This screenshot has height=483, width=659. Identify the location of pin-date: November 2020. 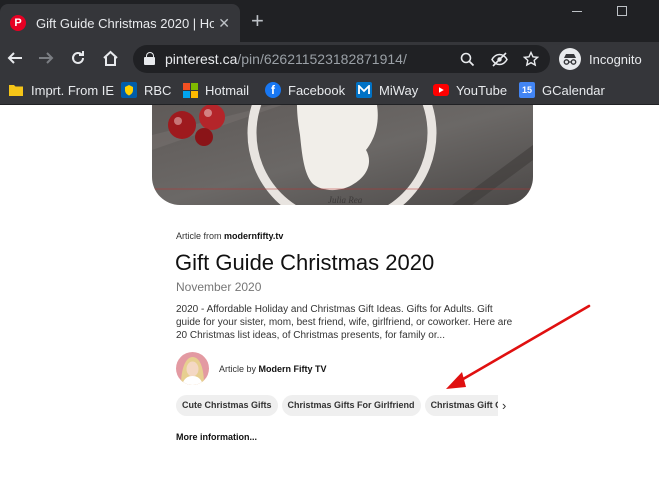
(219, 287).